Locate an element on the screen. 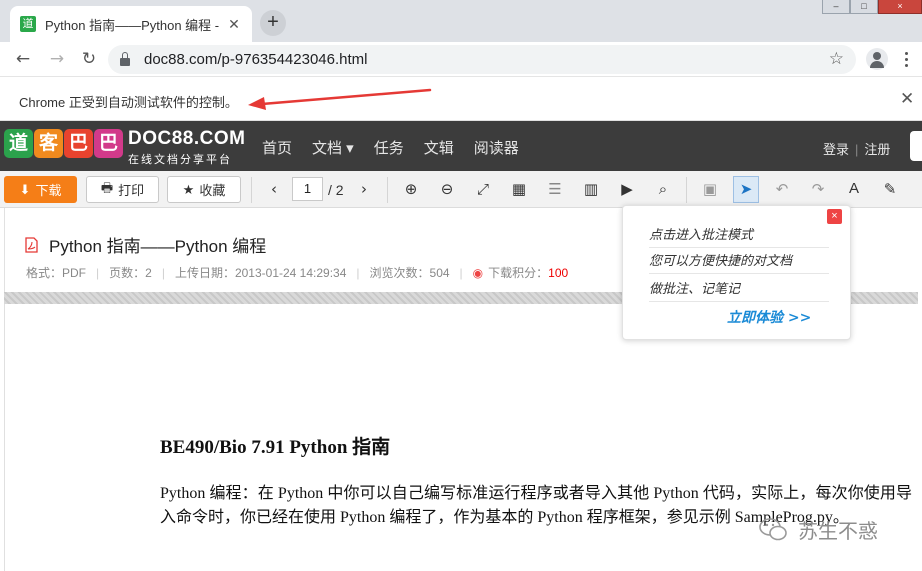  meta-points-label: 下载积分： is located at coordinates (518, 273).